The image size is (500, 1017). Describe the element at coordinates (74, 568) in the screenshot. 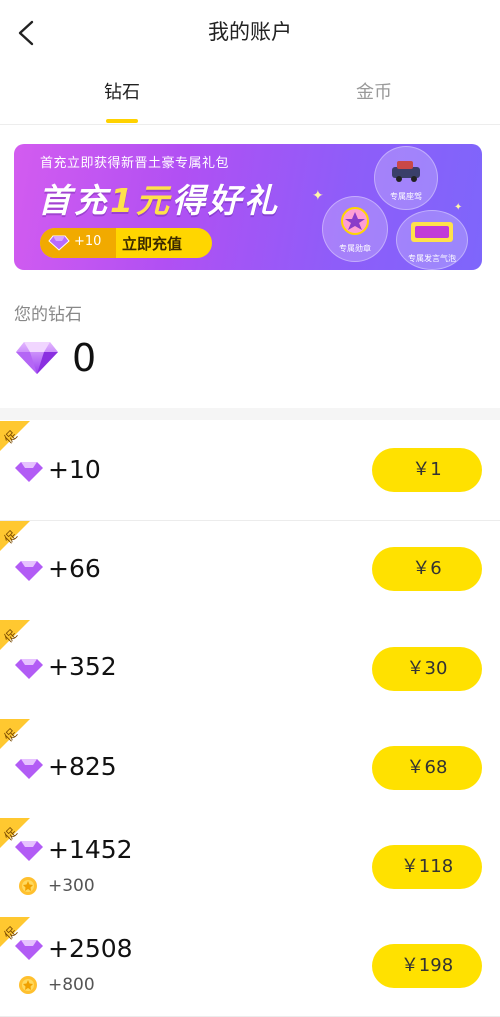

I see `package-amount: +66` at that location.